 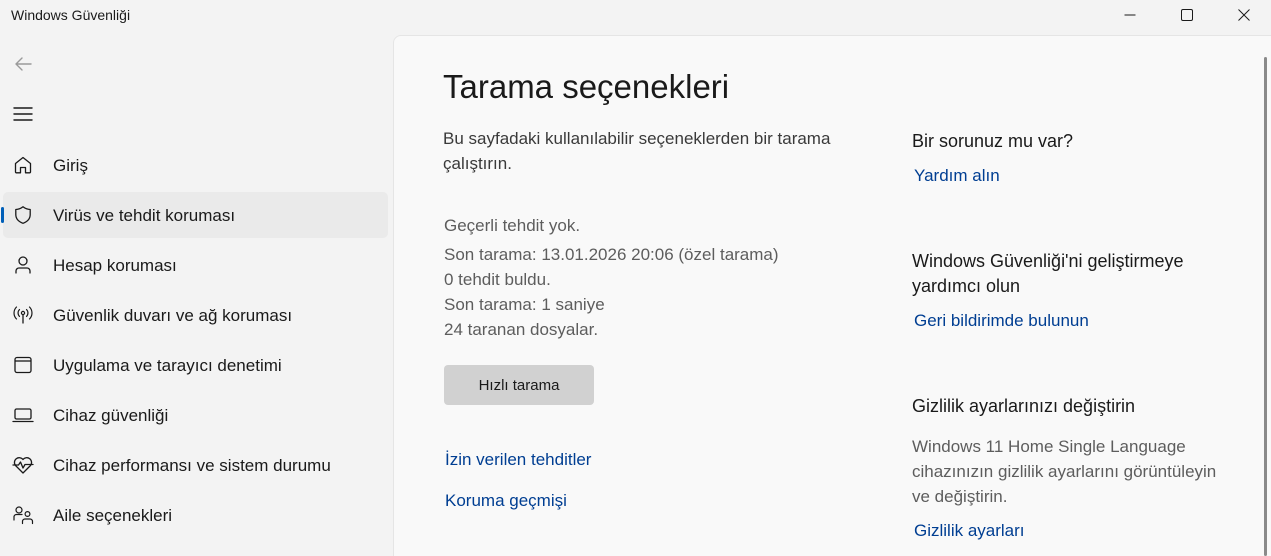 I want to click on question-heading: Bir sorunuz mu var?, so click(x=993, y=141).